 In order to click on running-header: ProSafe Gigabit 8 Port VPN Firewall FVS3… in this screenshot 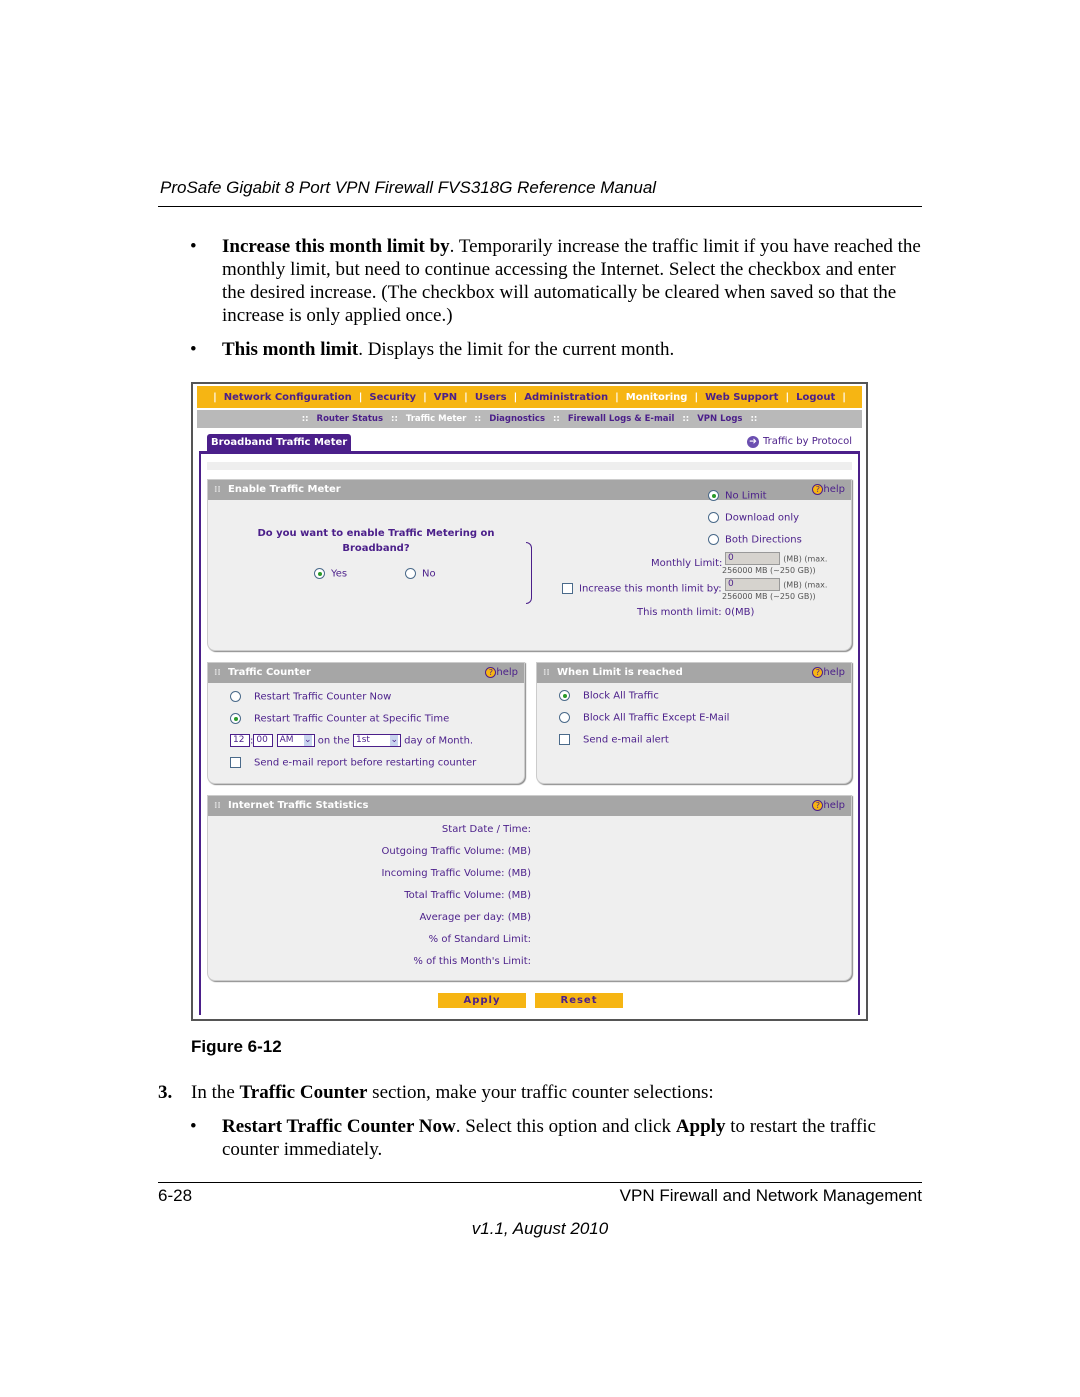, I will do `click(408, 187)`.